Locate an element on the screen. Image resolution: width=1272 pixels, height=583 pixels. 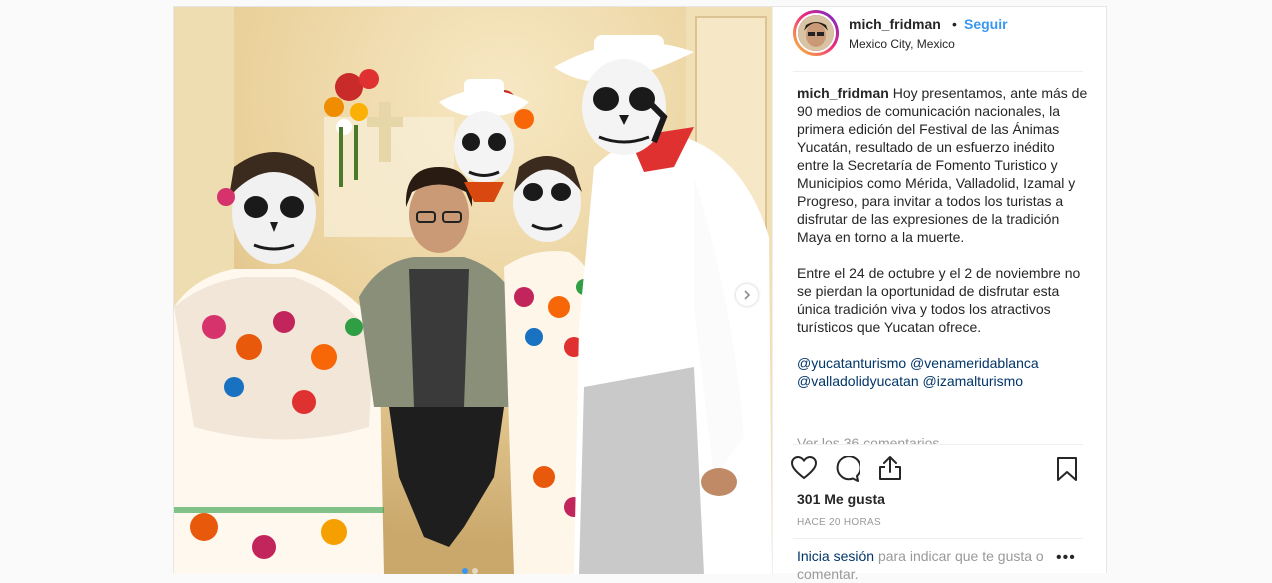
share-icon is located at coordinates (890, 468).